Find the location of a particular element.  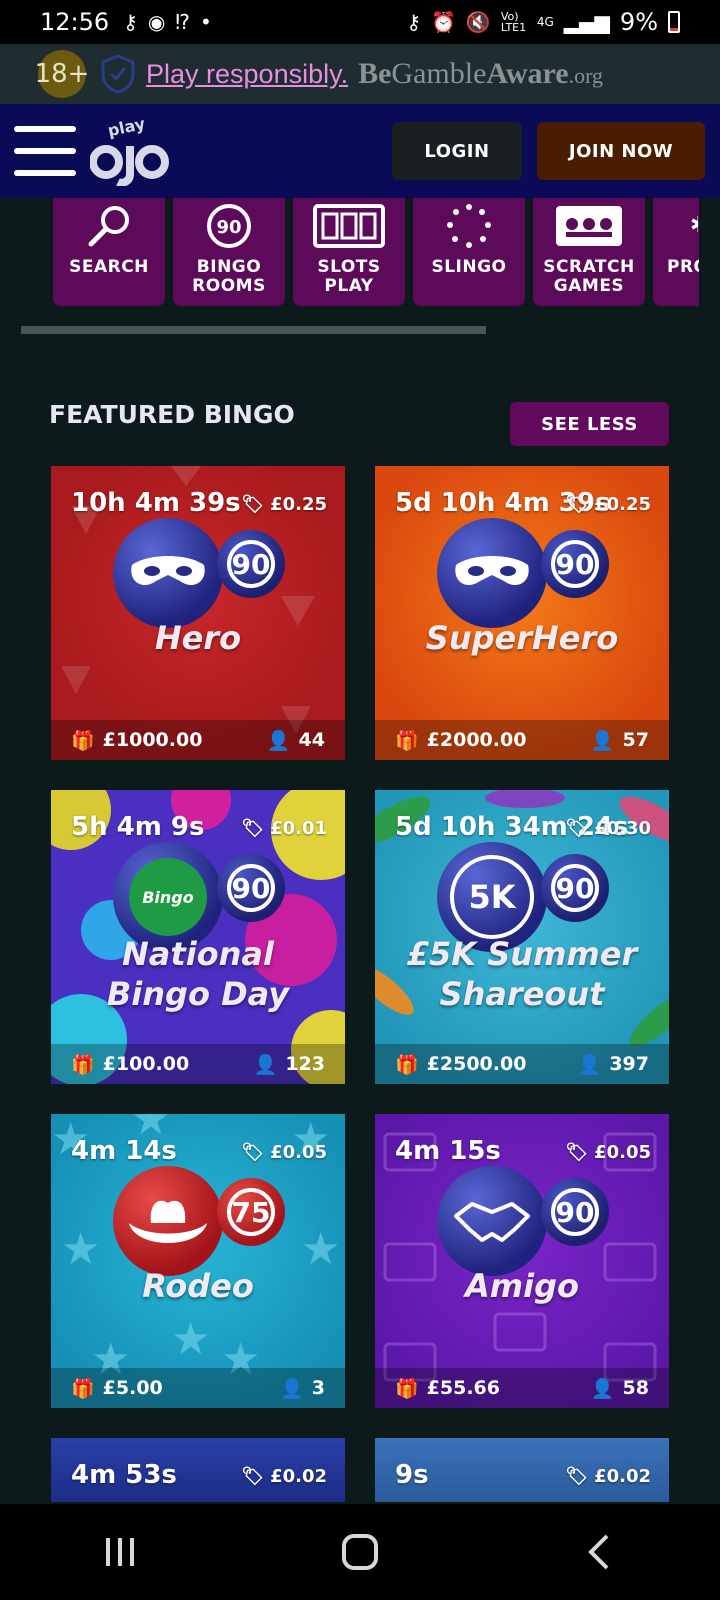

game-name: Amigo is located at coordinates (522, 1286).